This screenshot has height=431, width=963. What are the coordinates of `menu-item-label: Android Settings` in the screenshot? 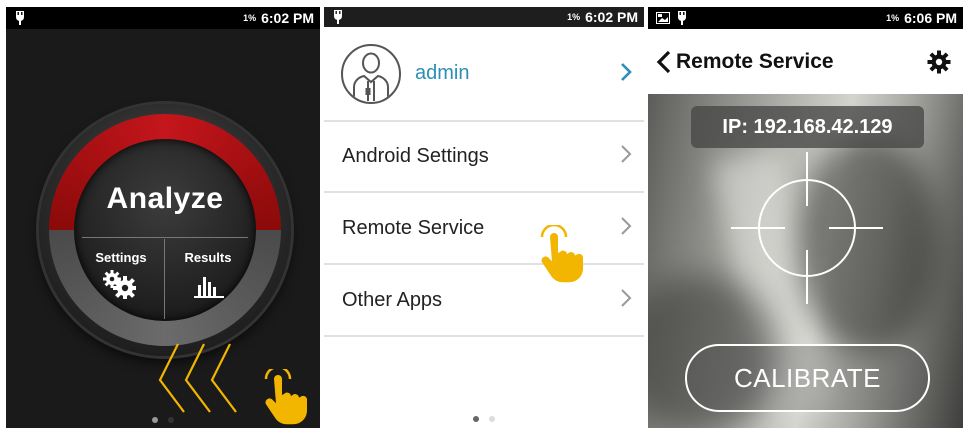 It's located at (415, 155).